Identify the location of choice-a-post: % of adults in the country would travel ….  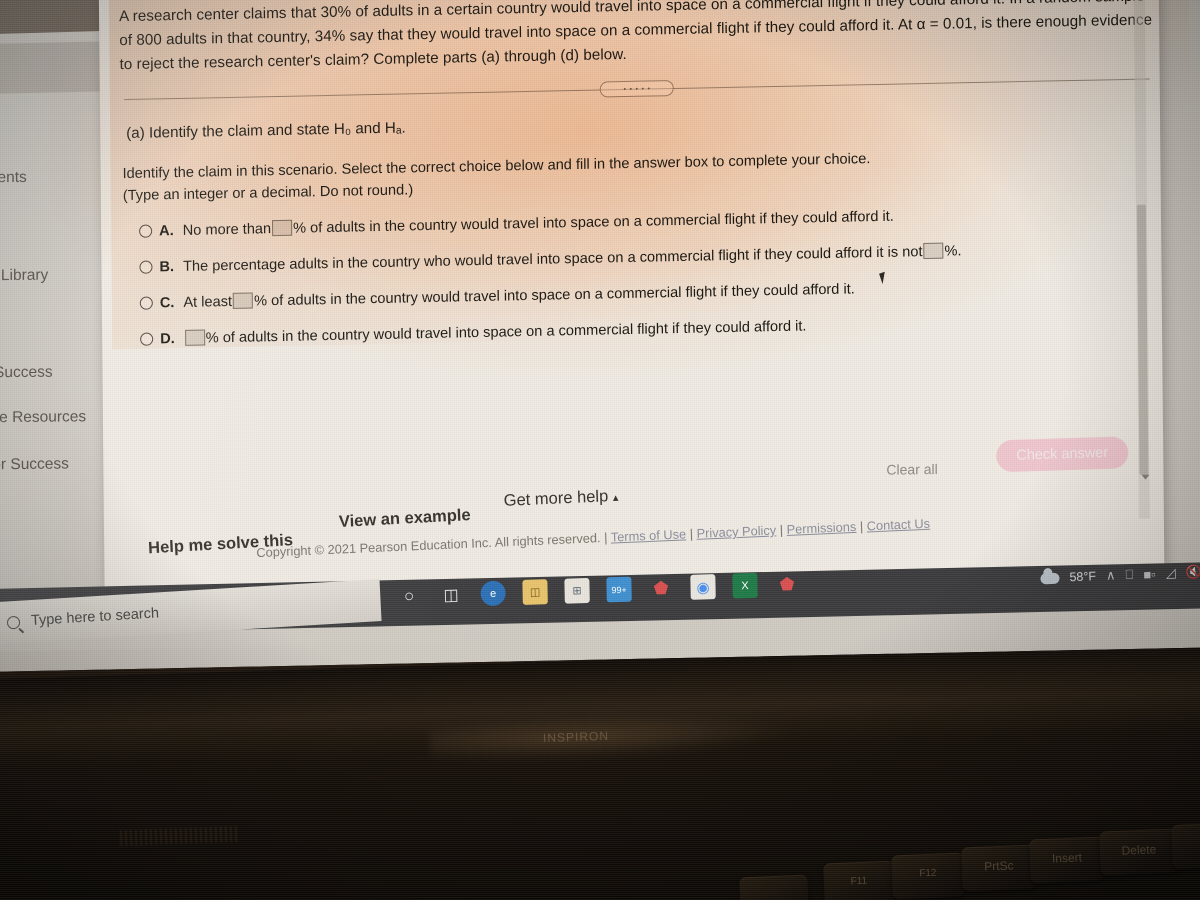
(593, 222).